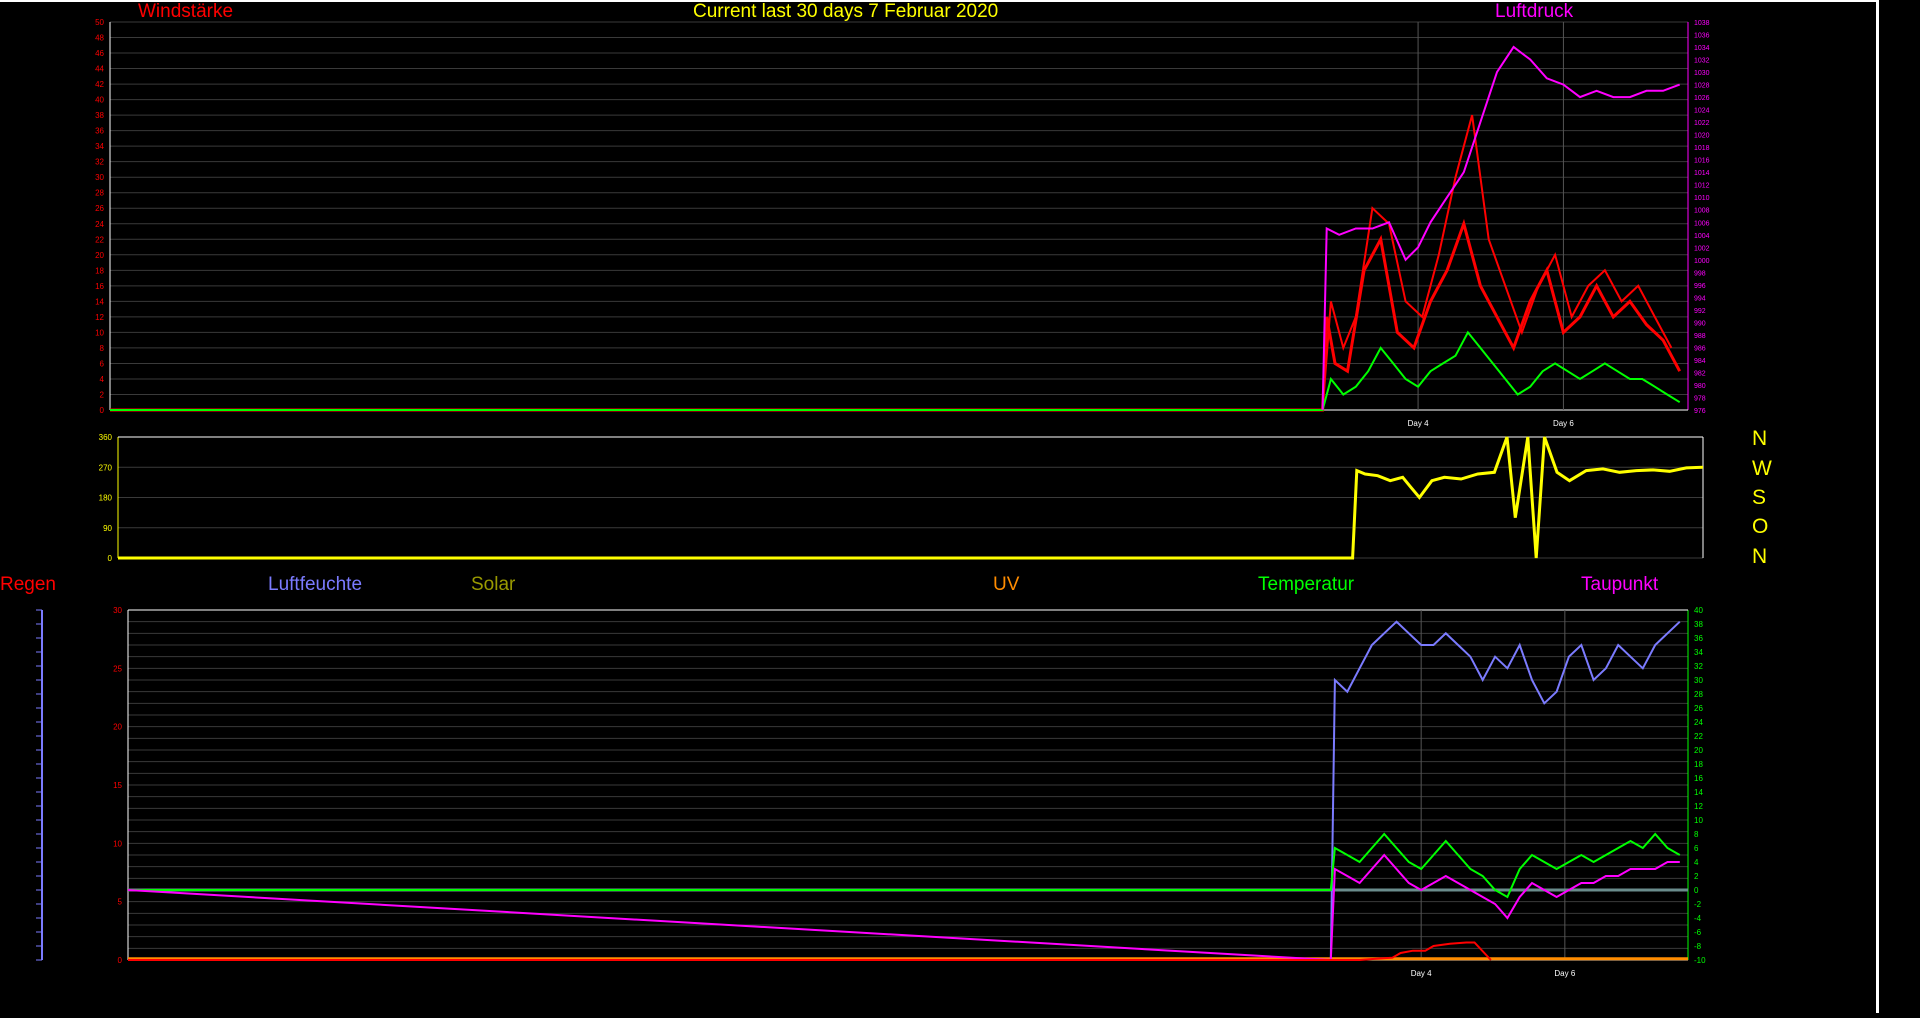  I want to click on temperature-tick-label: -10, so click(1700, 960).